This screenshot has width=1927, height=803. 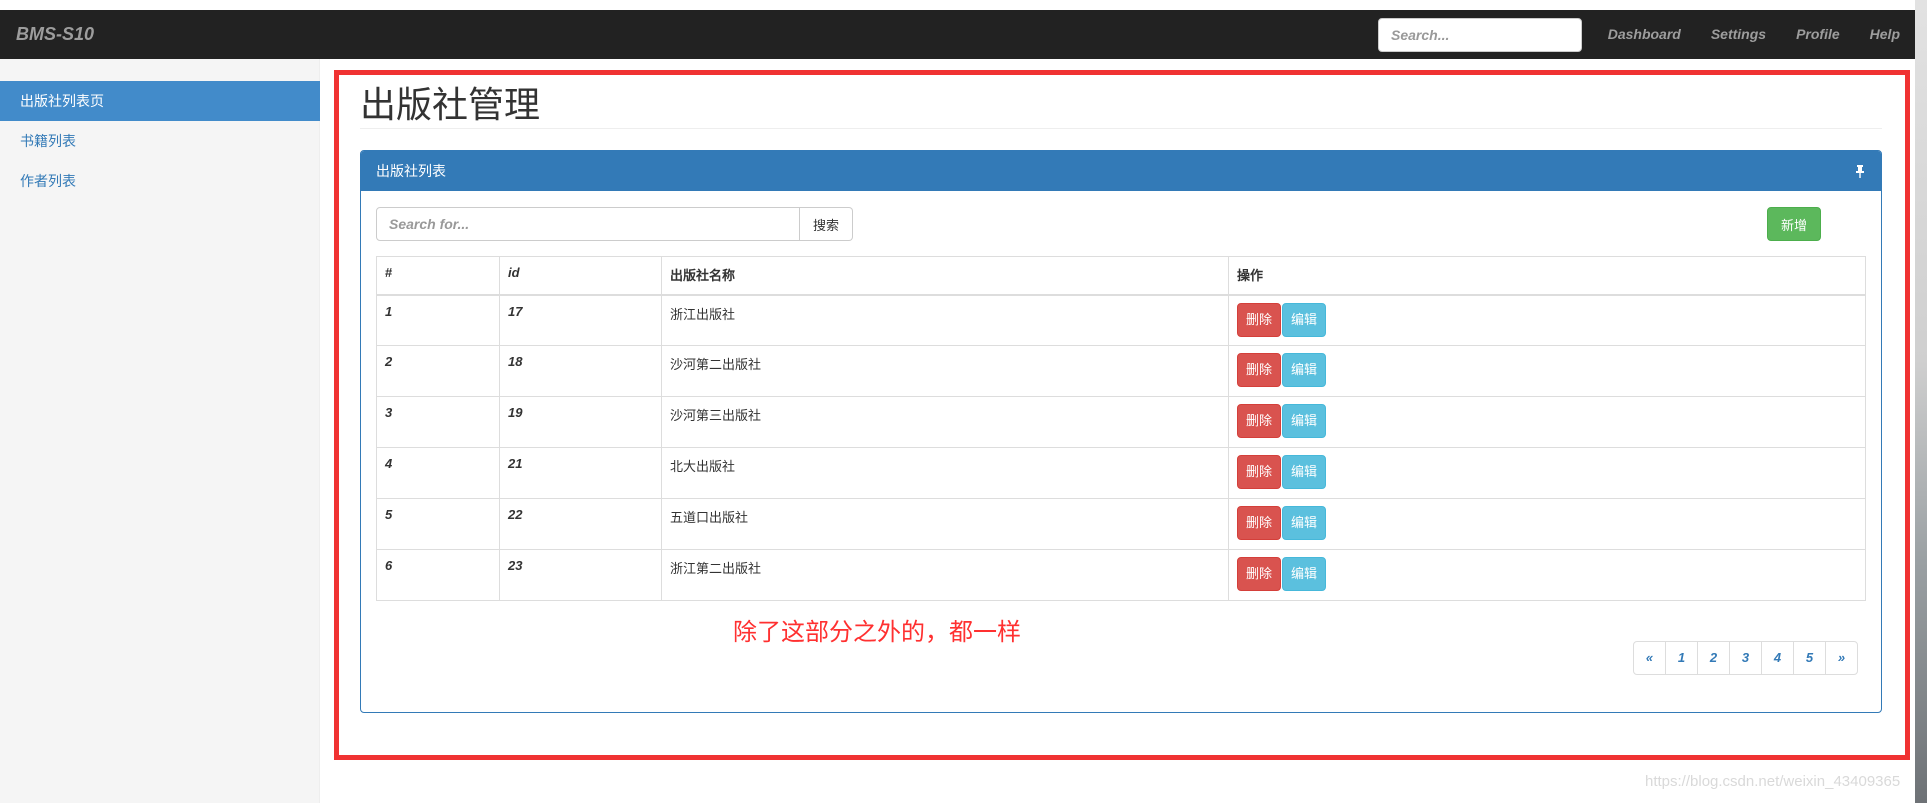 I want to click on page-title: 出版社管理, so click(x=450, y=104).